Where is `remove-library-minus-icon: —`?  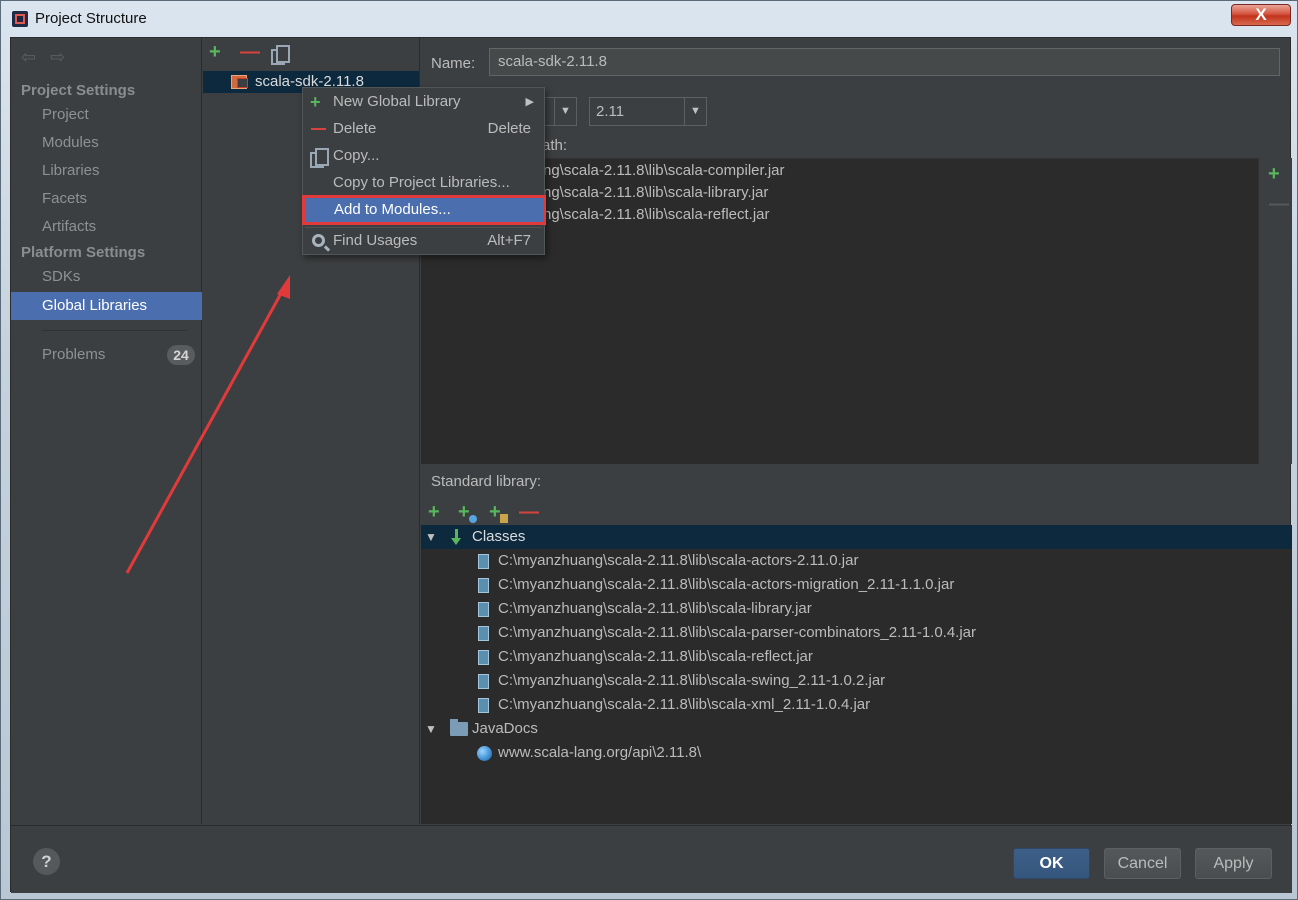
remove-library-minus-icon: — is located at coordinates (250, 52).